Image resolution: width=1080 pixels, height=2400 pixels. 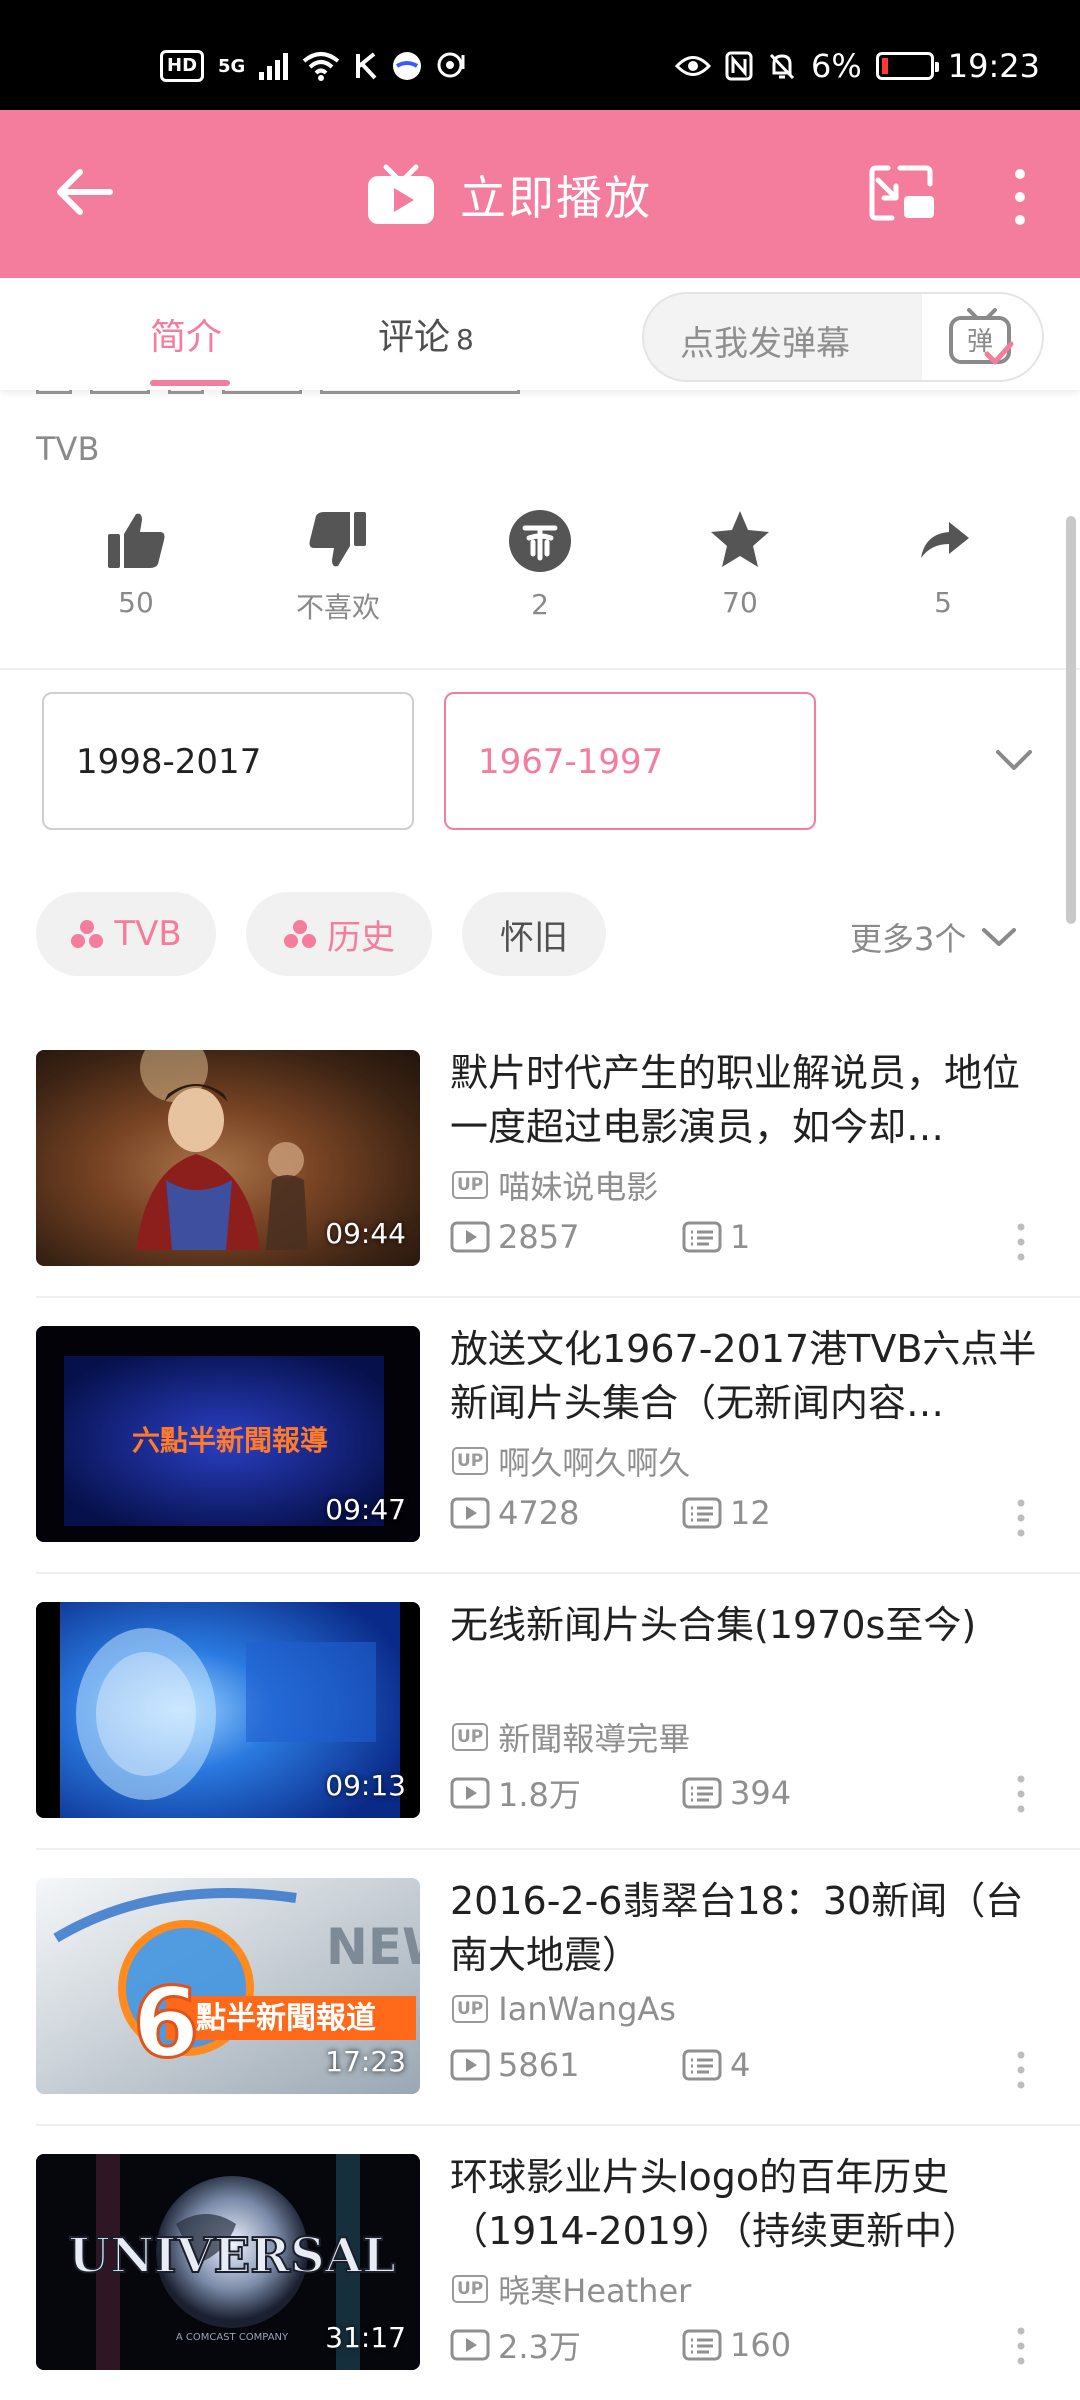 What do you see at coordinates (564, 2009) in the screenshot?
I see `video-uploader: UP IanWangAs` at bounding box center [564, 2009].